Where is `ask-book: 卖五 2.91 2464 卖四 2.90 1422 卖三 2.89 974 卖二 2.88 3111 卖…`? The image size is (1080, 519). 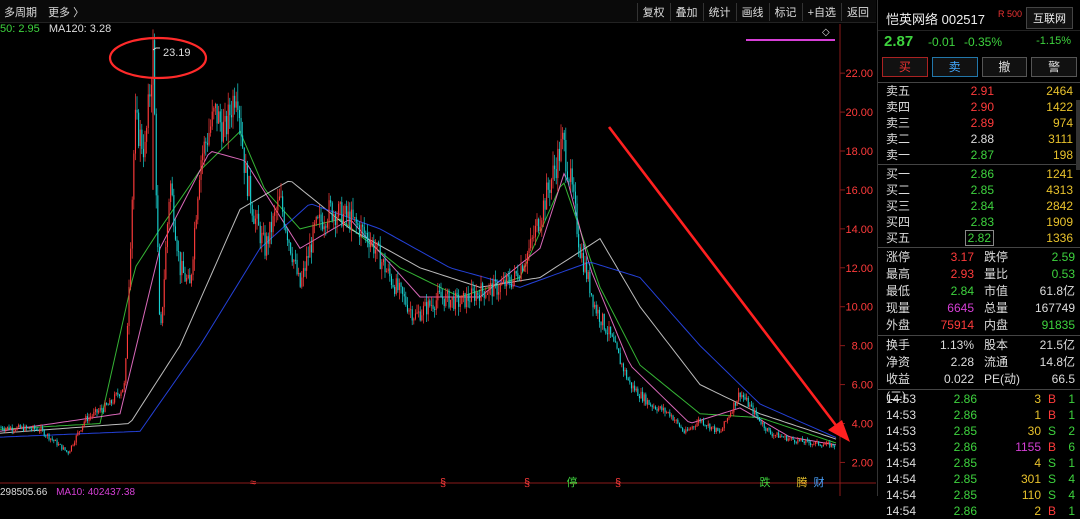 ask-book: 卖五 2.91 2464 卖四 2.90 1422 卖三 2.89 974 卖二 2.88 3111 卖… is located at coordinates (979, 122).